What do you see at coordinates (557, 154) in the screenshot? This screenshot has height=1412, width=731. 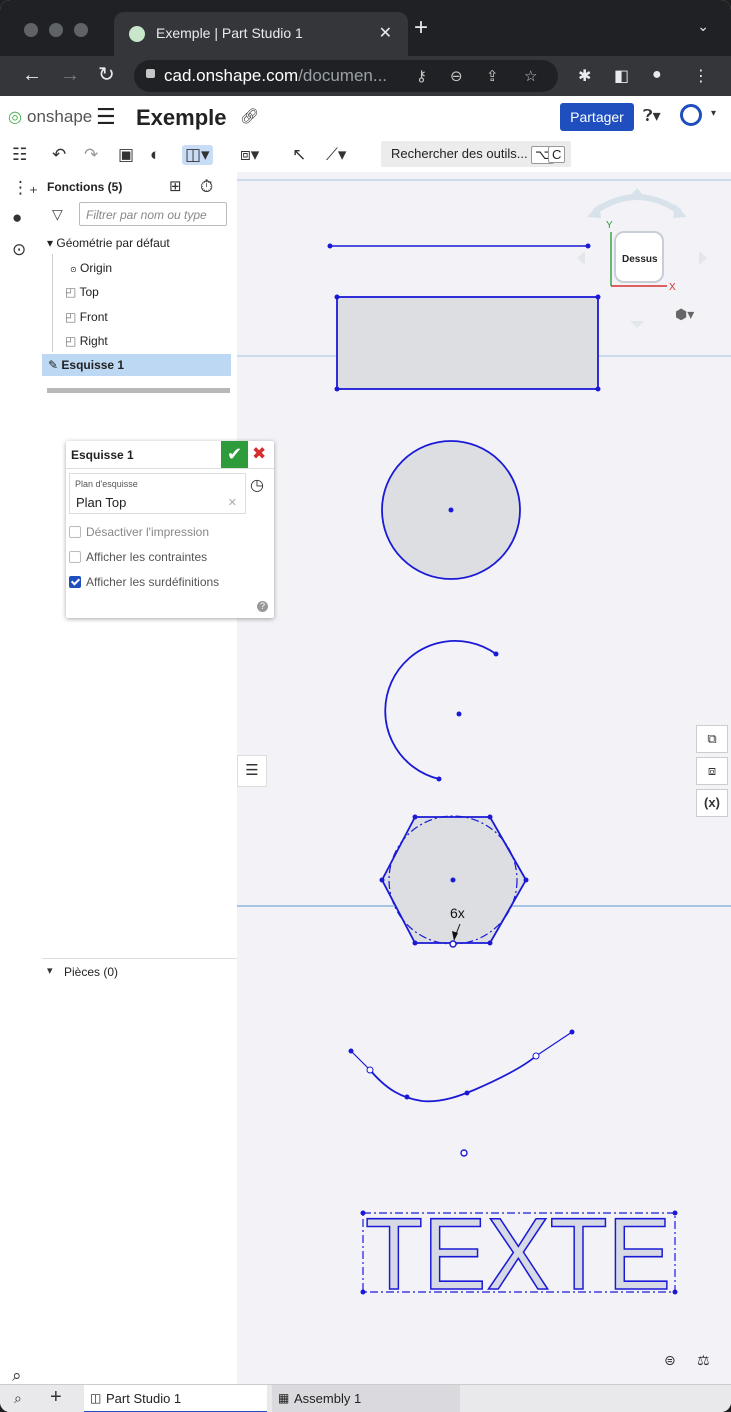 I see `shortcut-c-key: C` at bounding box center [557, 154].